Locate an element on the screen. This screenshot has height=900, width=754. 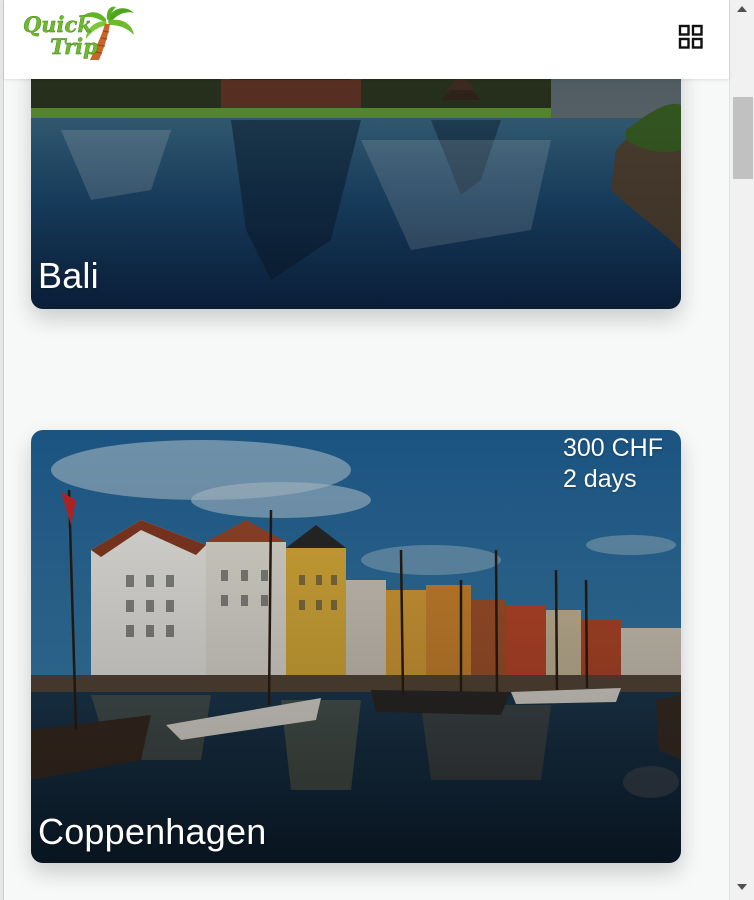
destination-title: Coppenhagen is located at coordinates (152, 831).